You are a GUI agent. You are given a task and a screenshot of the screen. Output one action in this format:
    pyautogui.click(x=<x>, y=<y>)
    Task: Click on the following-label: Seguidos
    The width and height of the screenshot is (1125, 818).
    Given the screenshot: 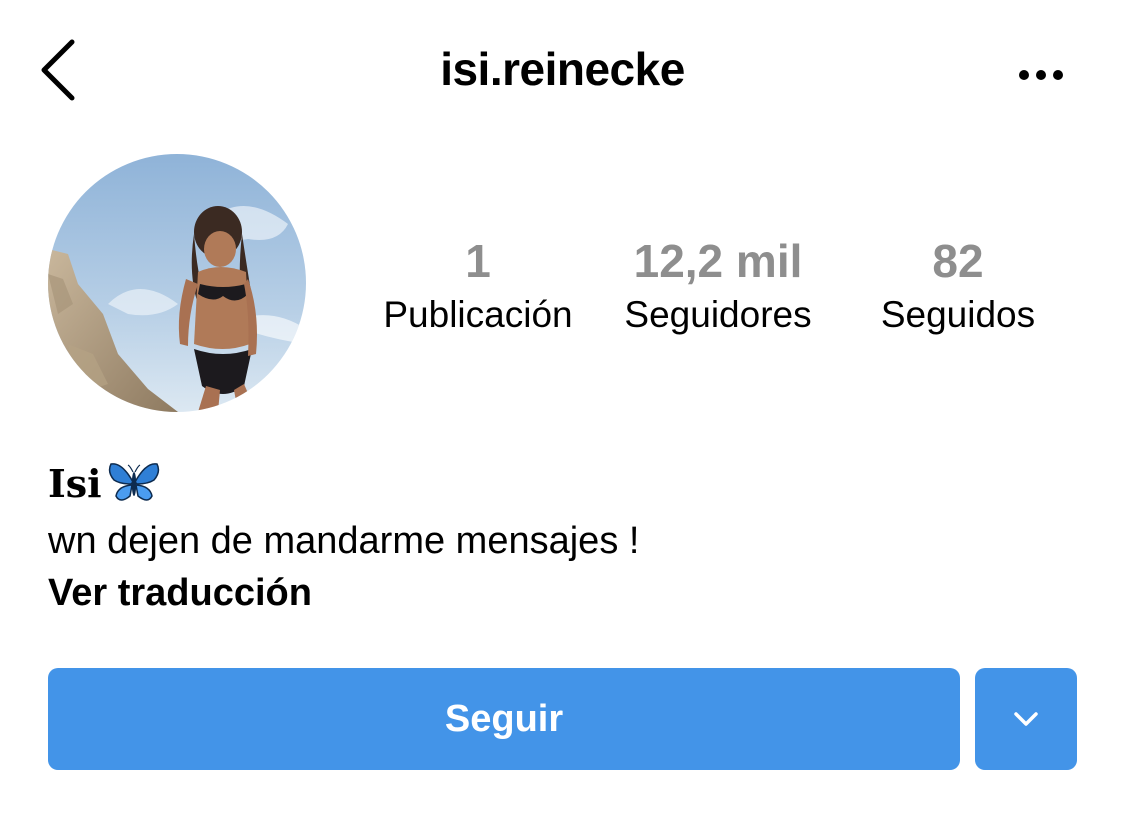 What is the action you would take?
    pyautogui.click(x=958, y=314)
    